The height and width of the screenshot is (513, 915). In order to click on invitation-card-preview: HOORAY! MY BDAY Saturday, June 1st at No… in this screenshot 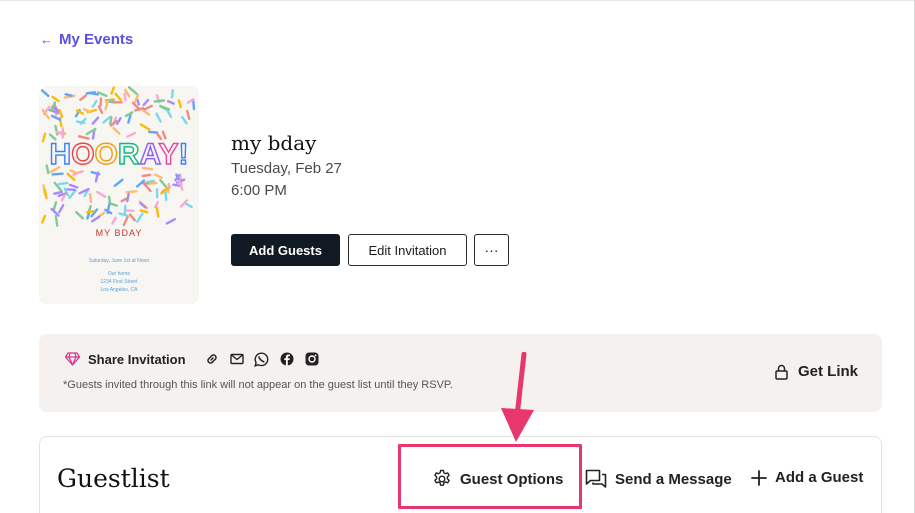, I will do `click(119, 195)`.